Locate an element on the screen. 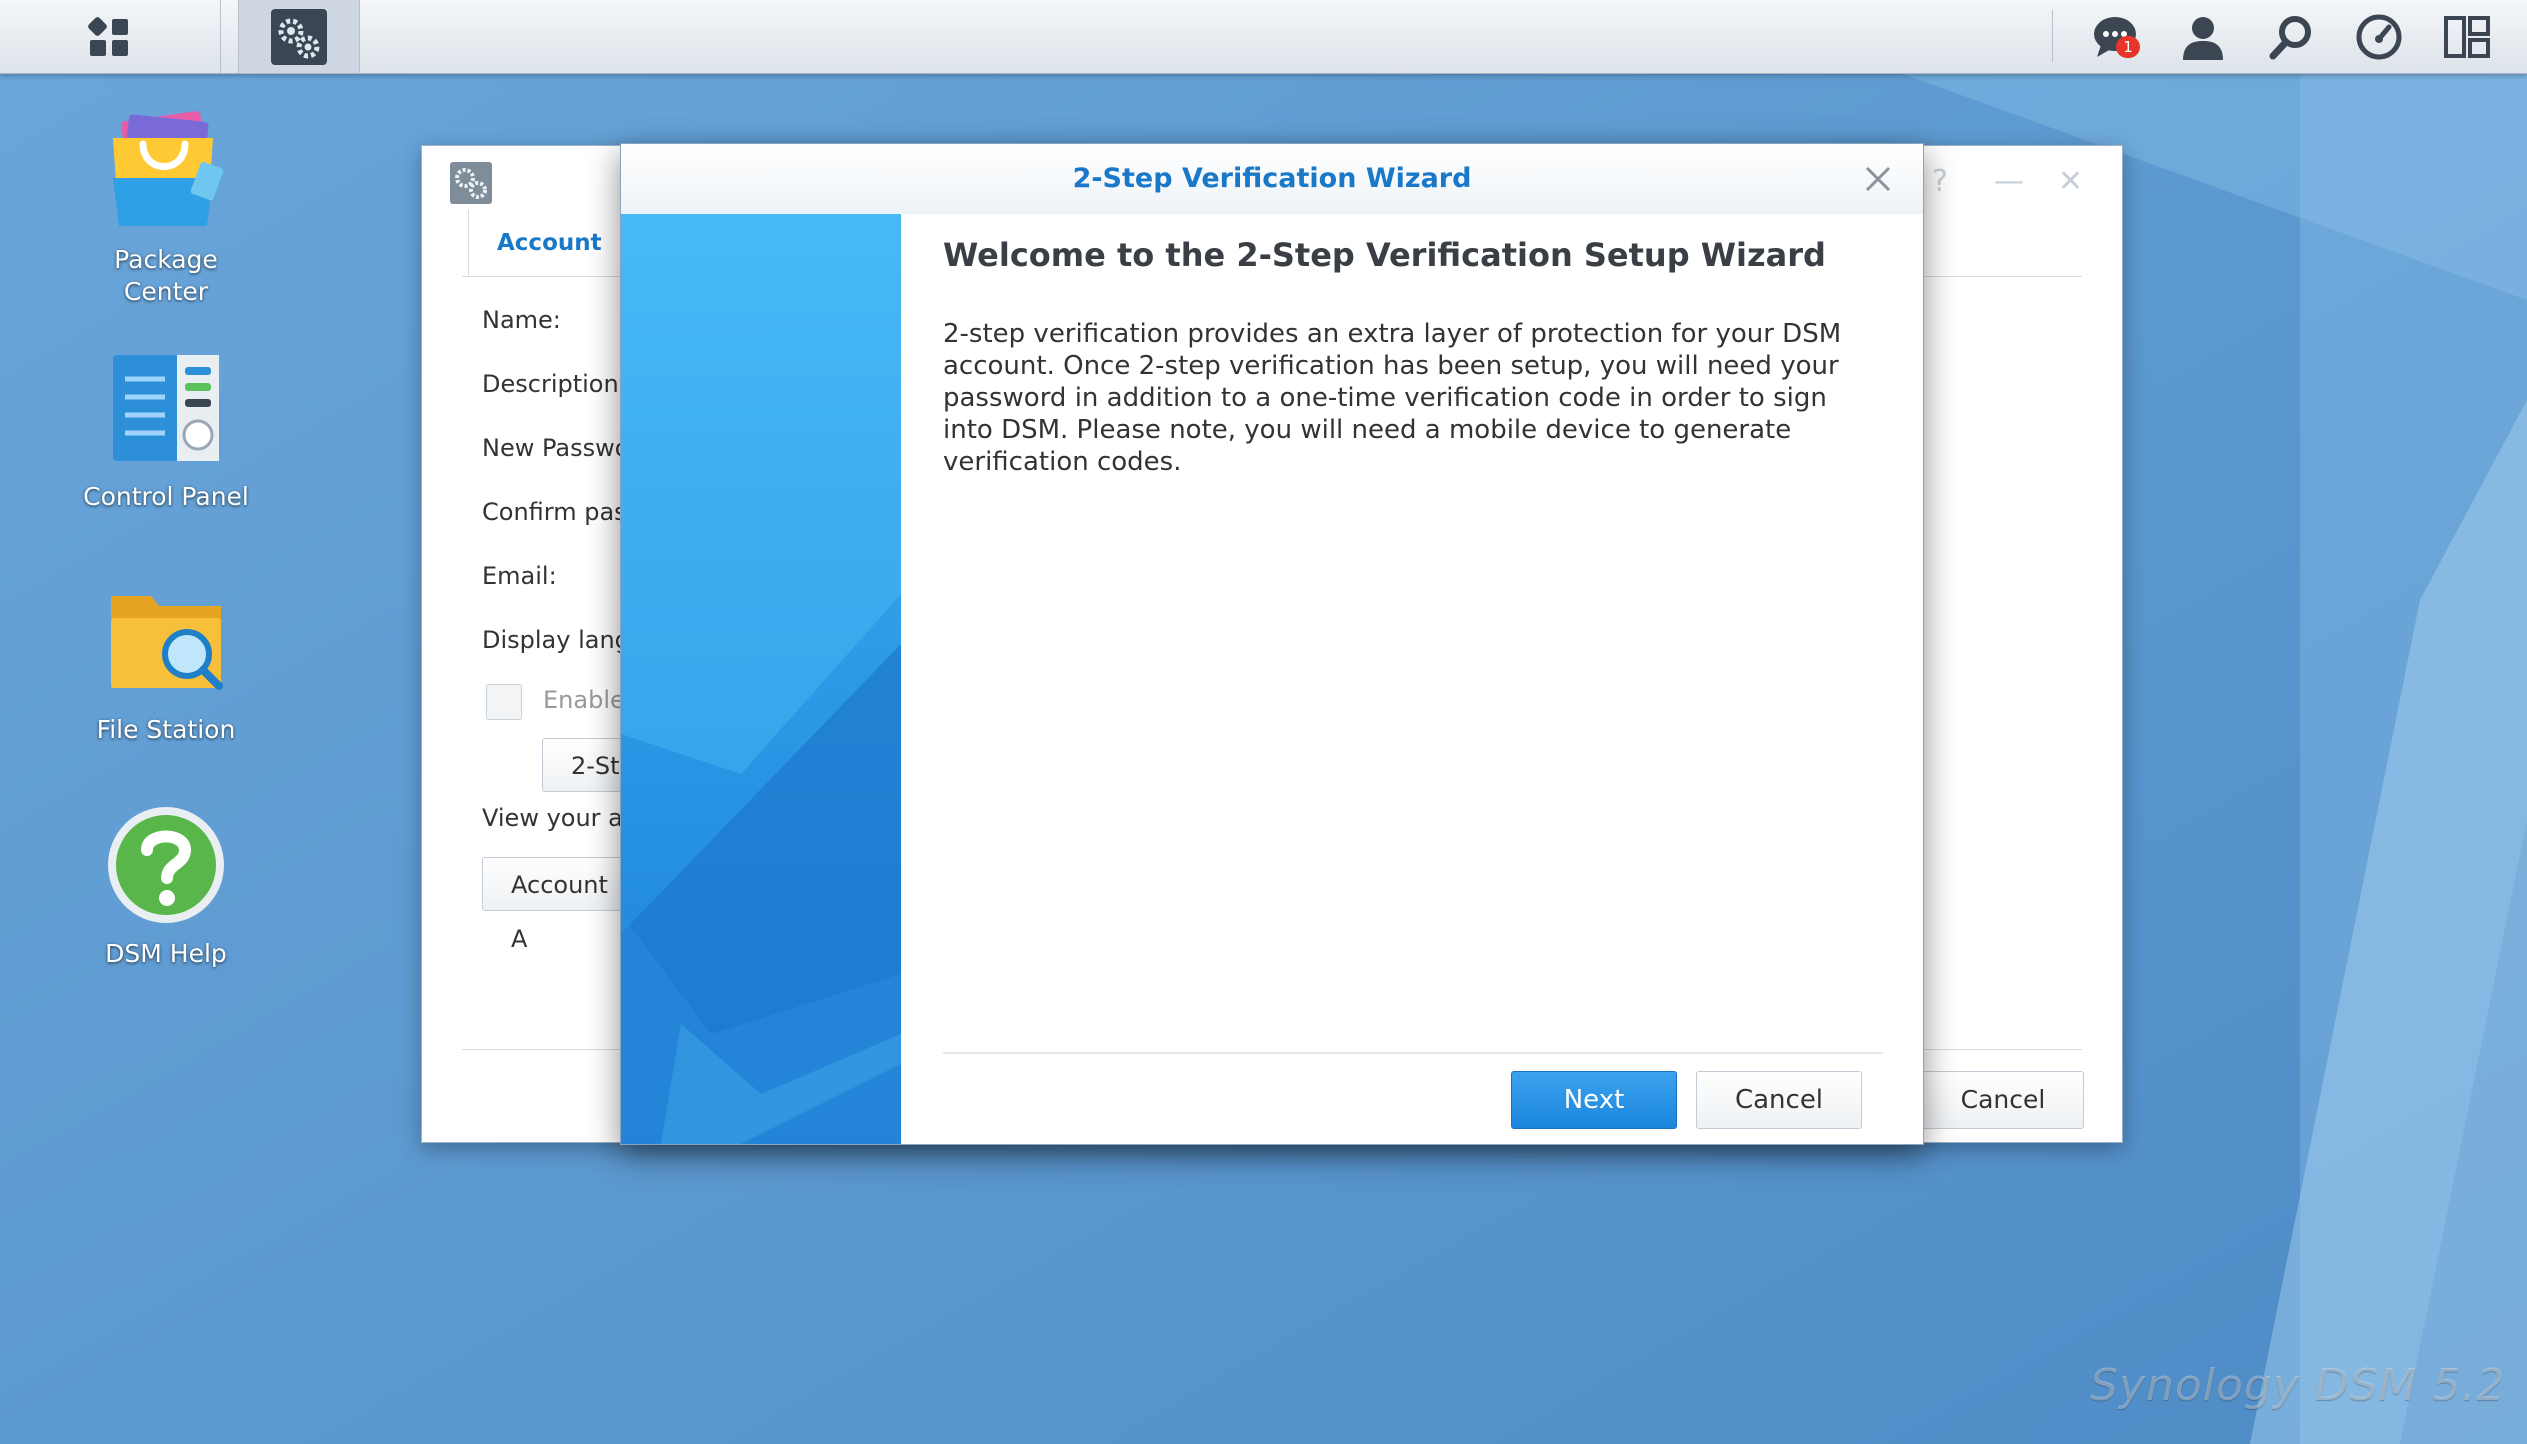 The width and height of the screenshot is (2527, 1444). resource-monitor-button is located at coordinates (2379, 36).